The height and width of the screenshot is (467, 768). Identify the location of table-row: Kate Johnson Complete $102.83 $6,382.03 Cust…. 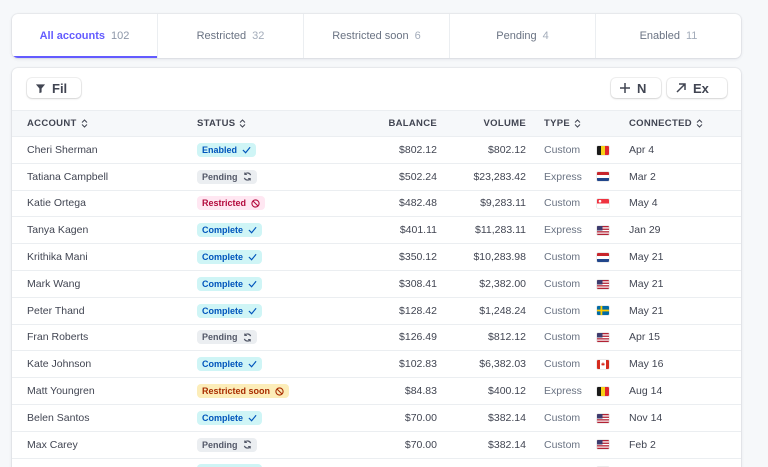
(376, 364).